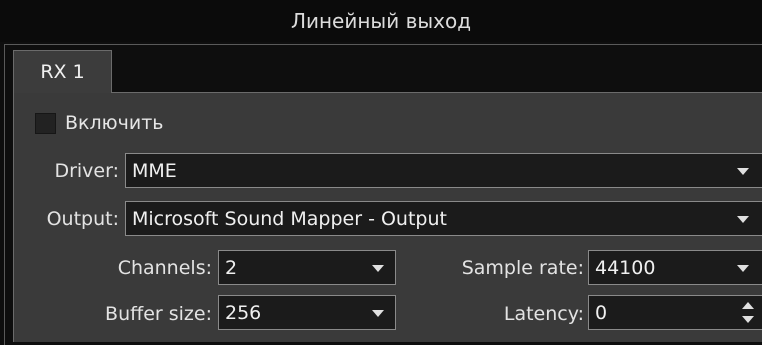 The image size is (762, 345). Describe the element at coordinates (543, 314) in the screenshot. I see `latency-label: Latency:` at that location.